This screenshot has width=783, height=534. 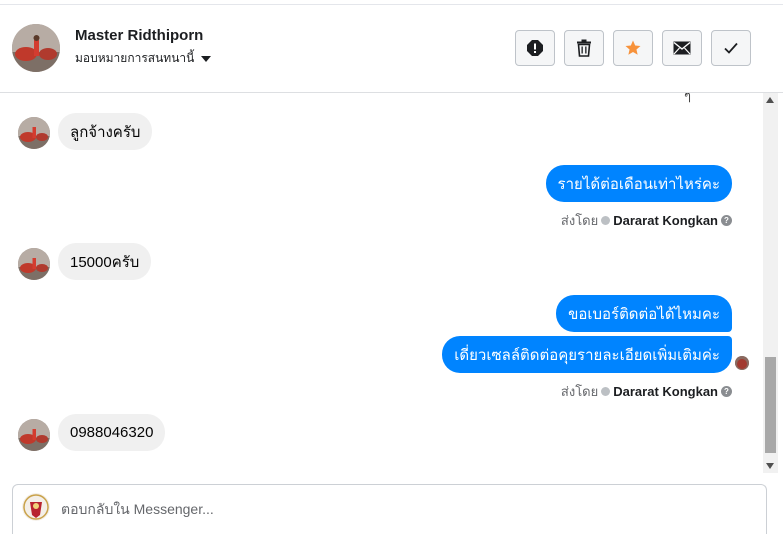 I want to click on contact-avatar, so click(x=36, y=48).